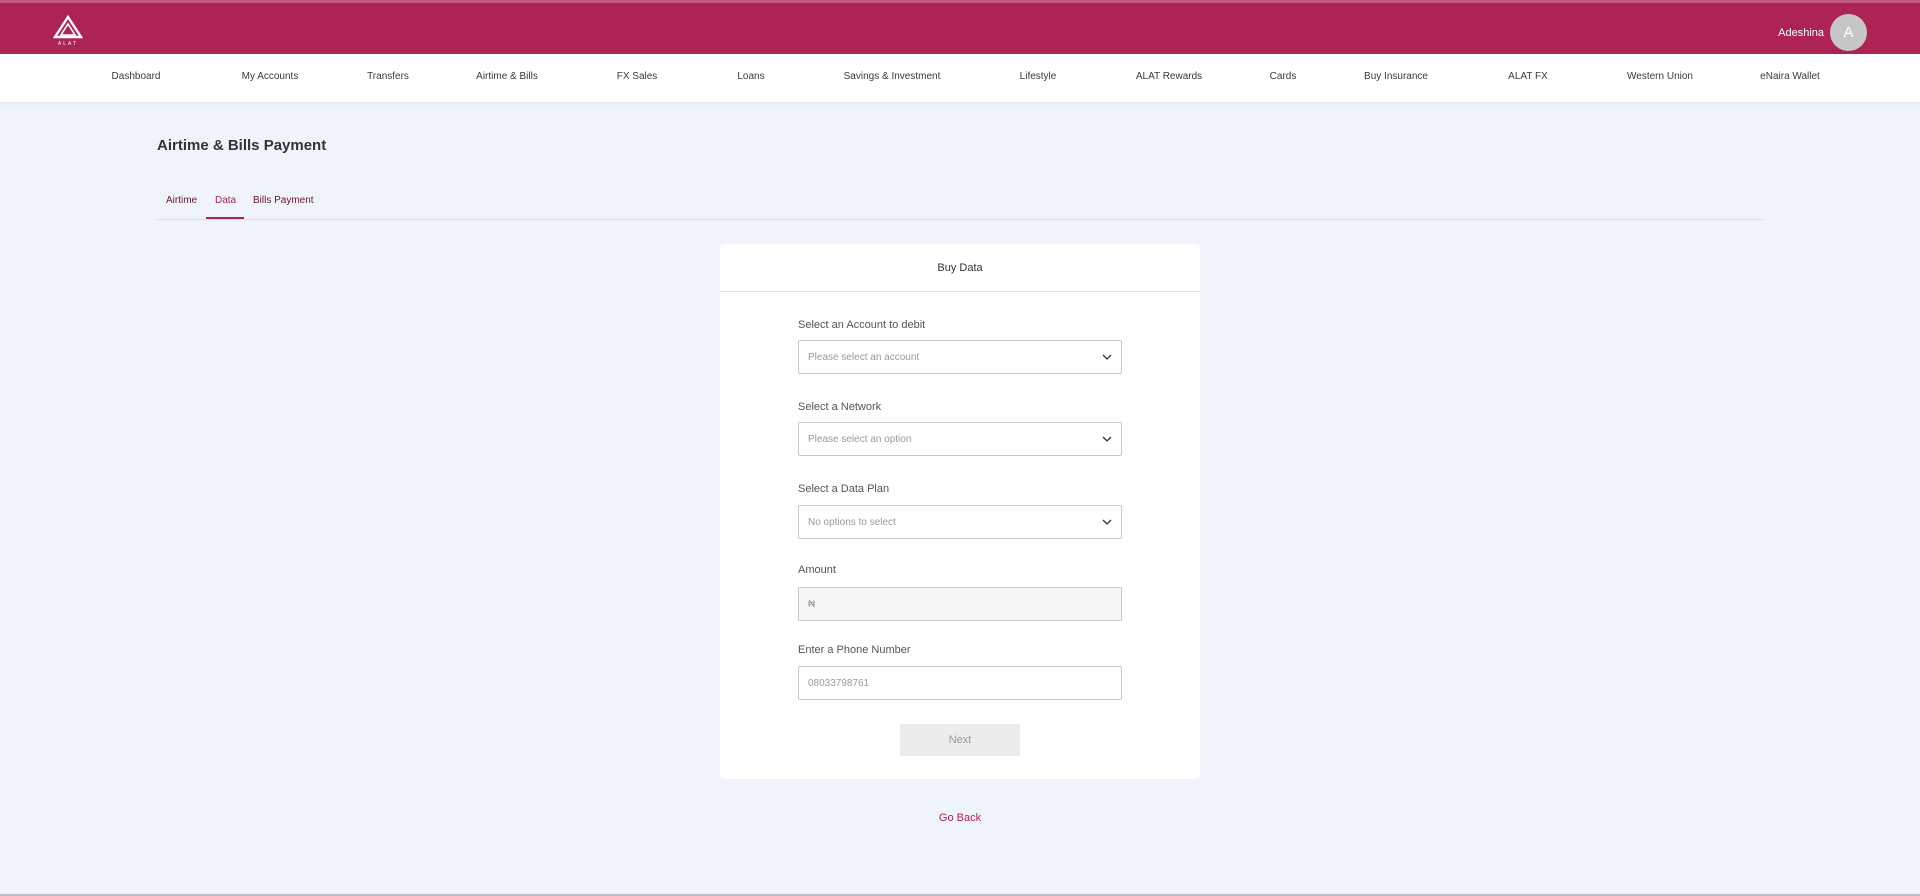  Describe the element at coordinates (507, 76) in the screenshot. I see `nav-item-airtime-bills: Airtime & Bills` at that location.